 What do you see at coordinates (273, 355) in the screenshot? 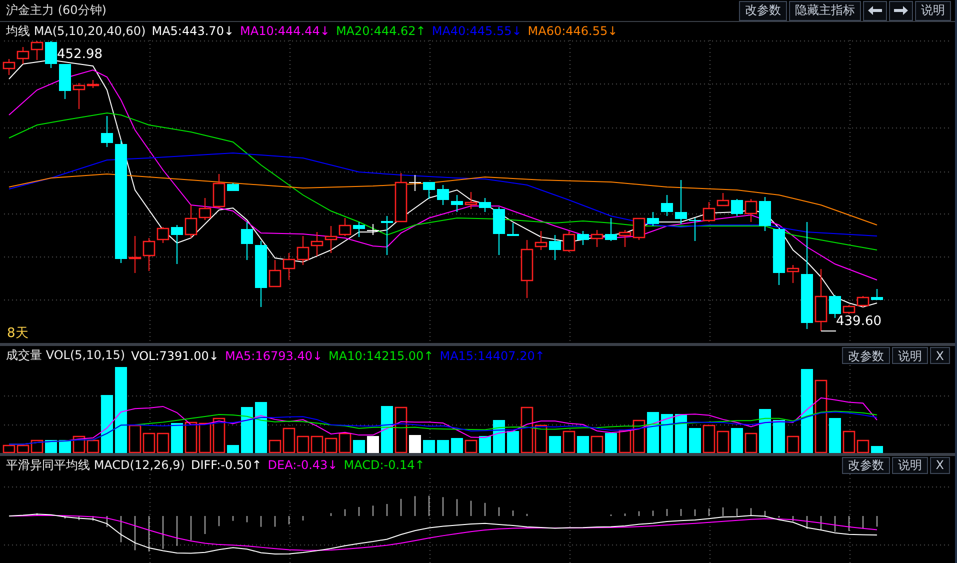
I see `indicator-reading: MA5:16793.40↓` at bounding box center [273, 355].